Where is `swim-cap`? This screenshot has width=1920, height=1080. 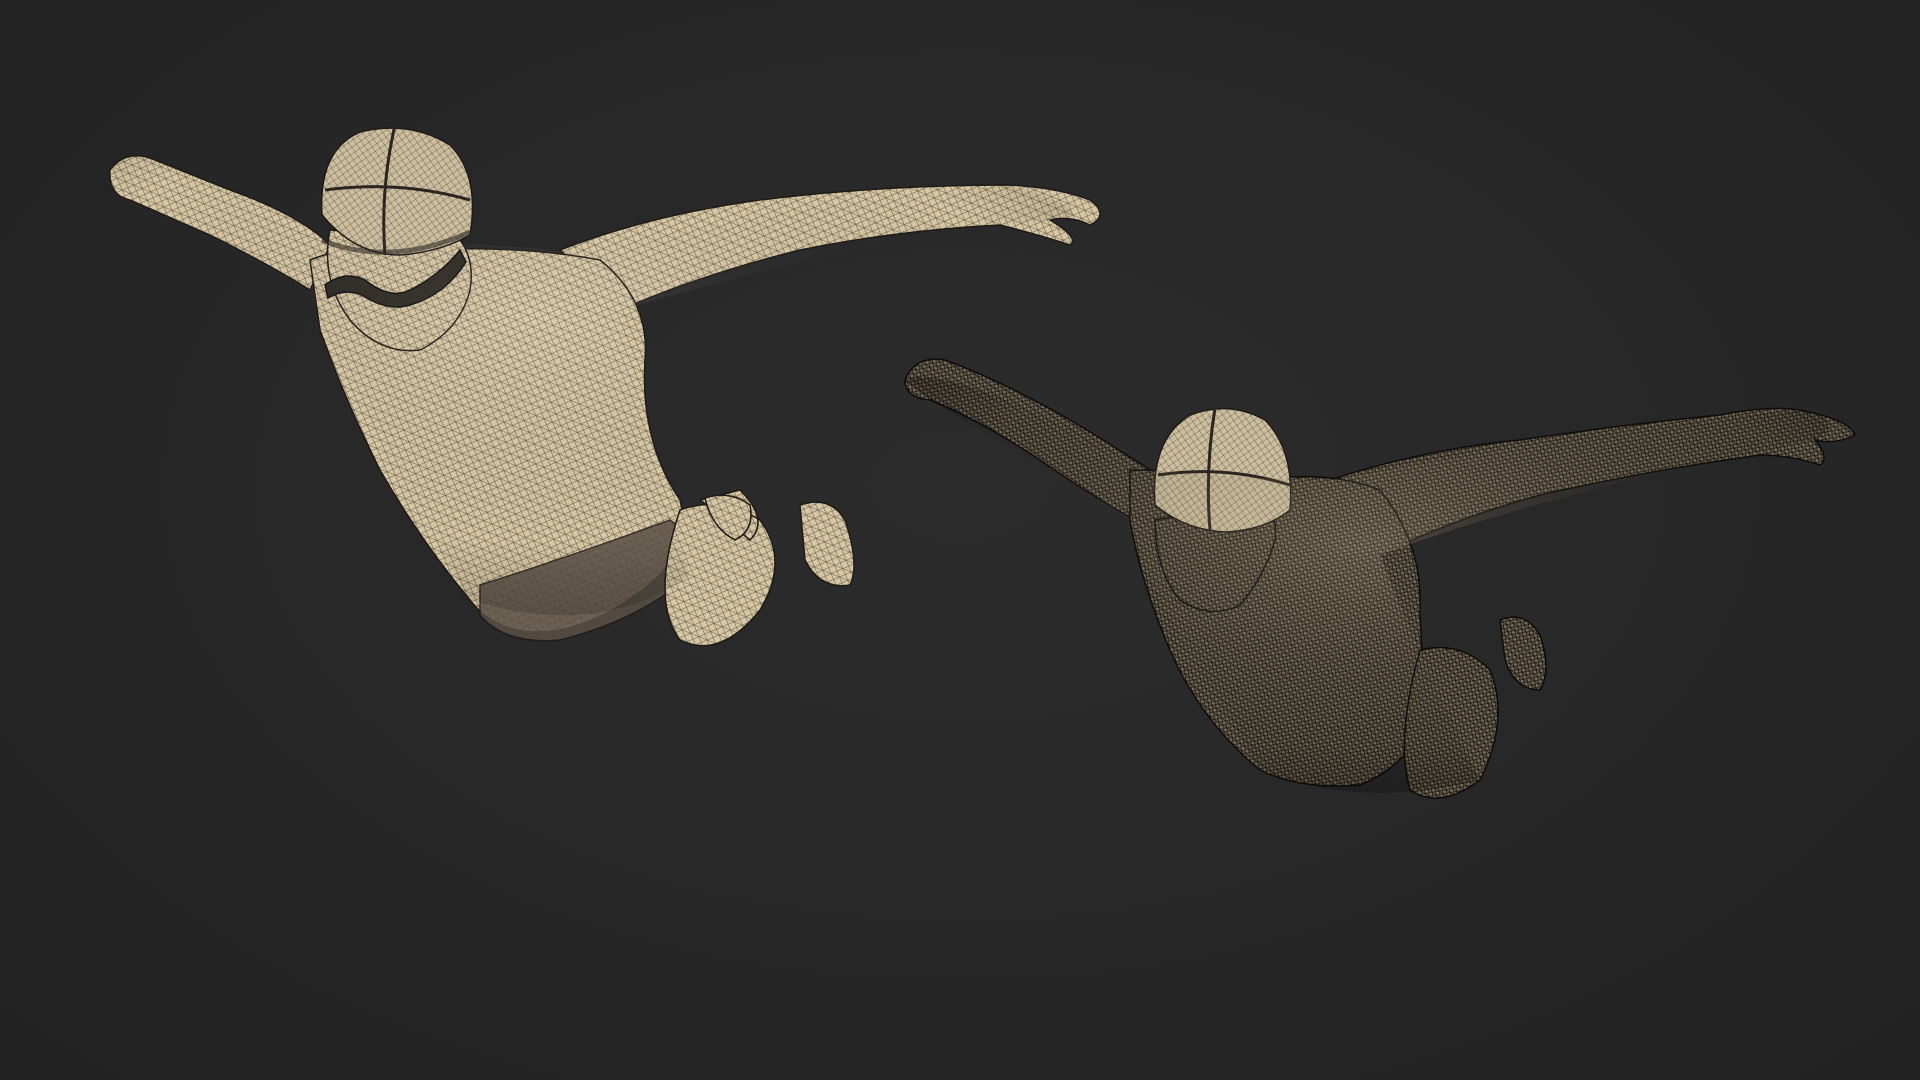
swim-cap is located at coordinates (397, 191).